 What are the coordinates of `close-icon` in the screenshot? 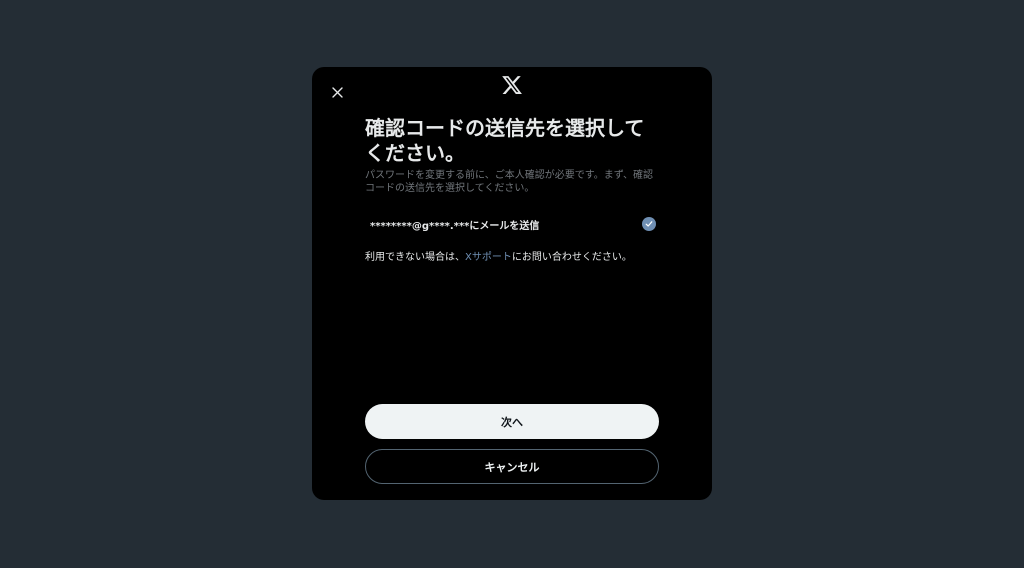 It's located at (337, 92).